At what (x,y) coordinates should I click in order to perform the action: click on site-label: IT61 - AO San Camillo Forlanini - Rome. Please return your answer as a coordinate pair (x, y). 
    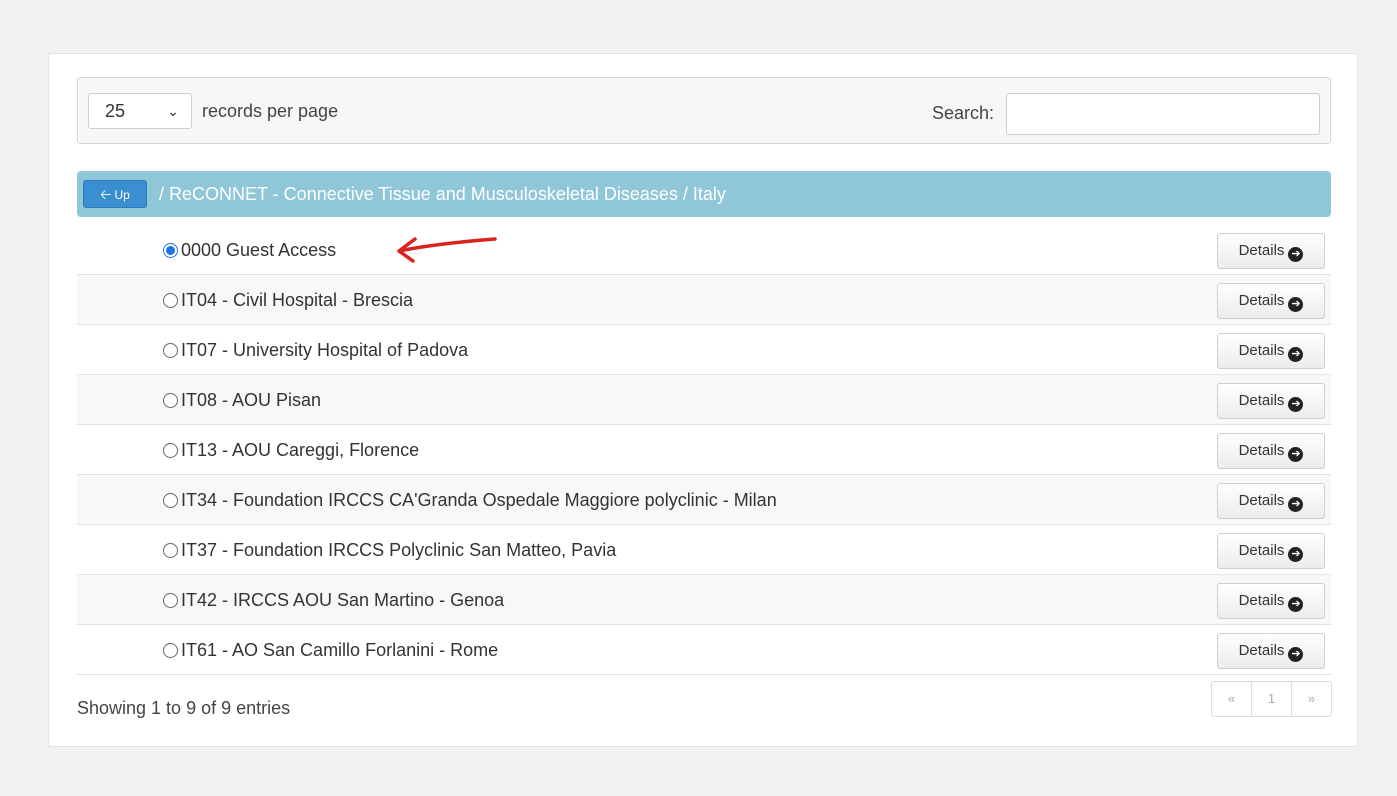
    Looking at the image, I should click on (340, 650).